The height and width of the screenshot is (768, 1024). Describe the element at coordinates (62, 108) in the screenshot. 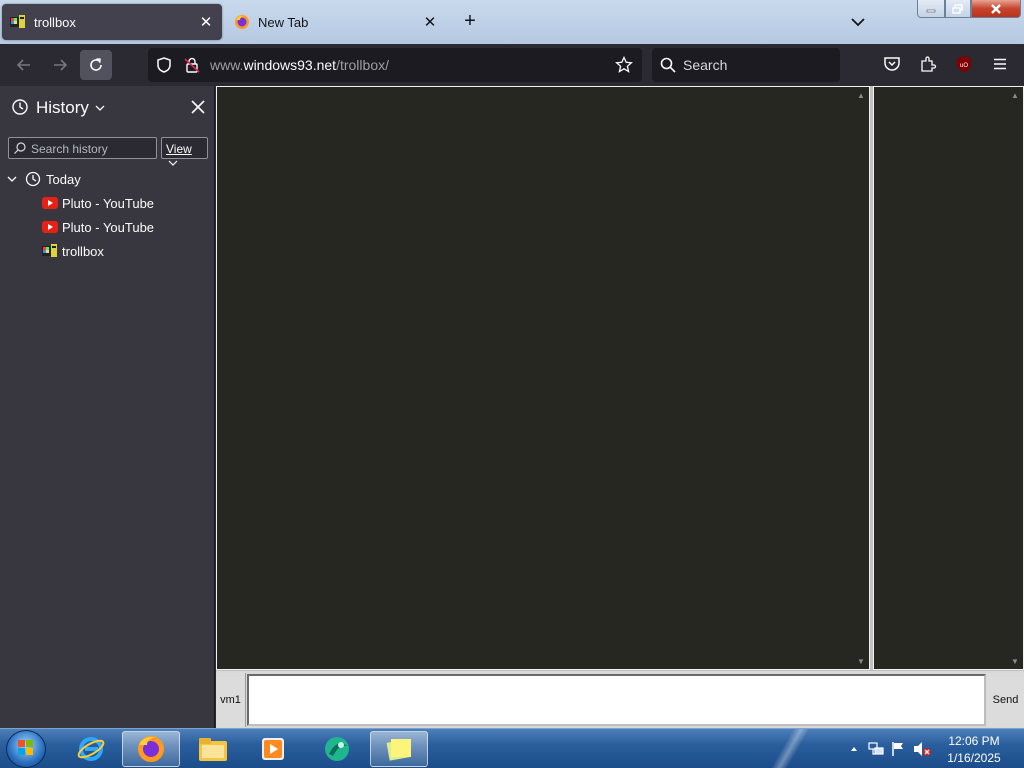

I see `sidebar-title: History` at that location.